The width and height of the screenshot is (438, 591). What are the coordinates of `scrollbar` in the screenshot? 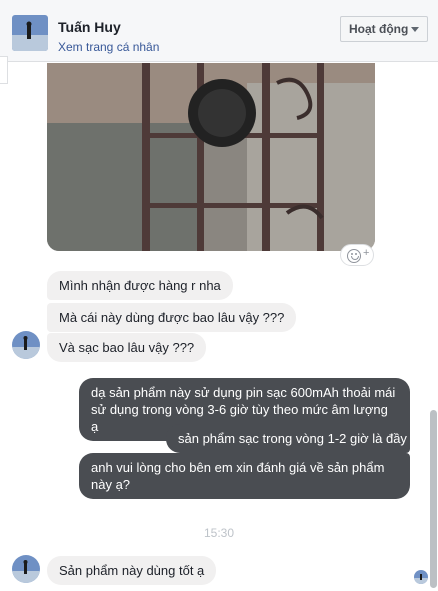 It's located at (433, 499).